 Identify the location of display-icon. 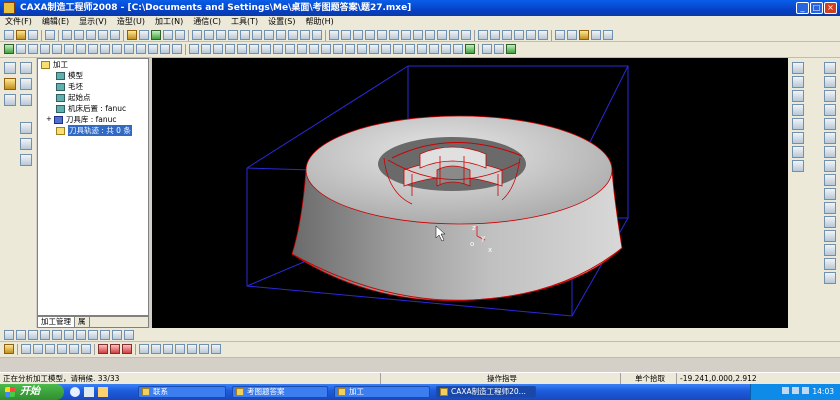
(596, 35).